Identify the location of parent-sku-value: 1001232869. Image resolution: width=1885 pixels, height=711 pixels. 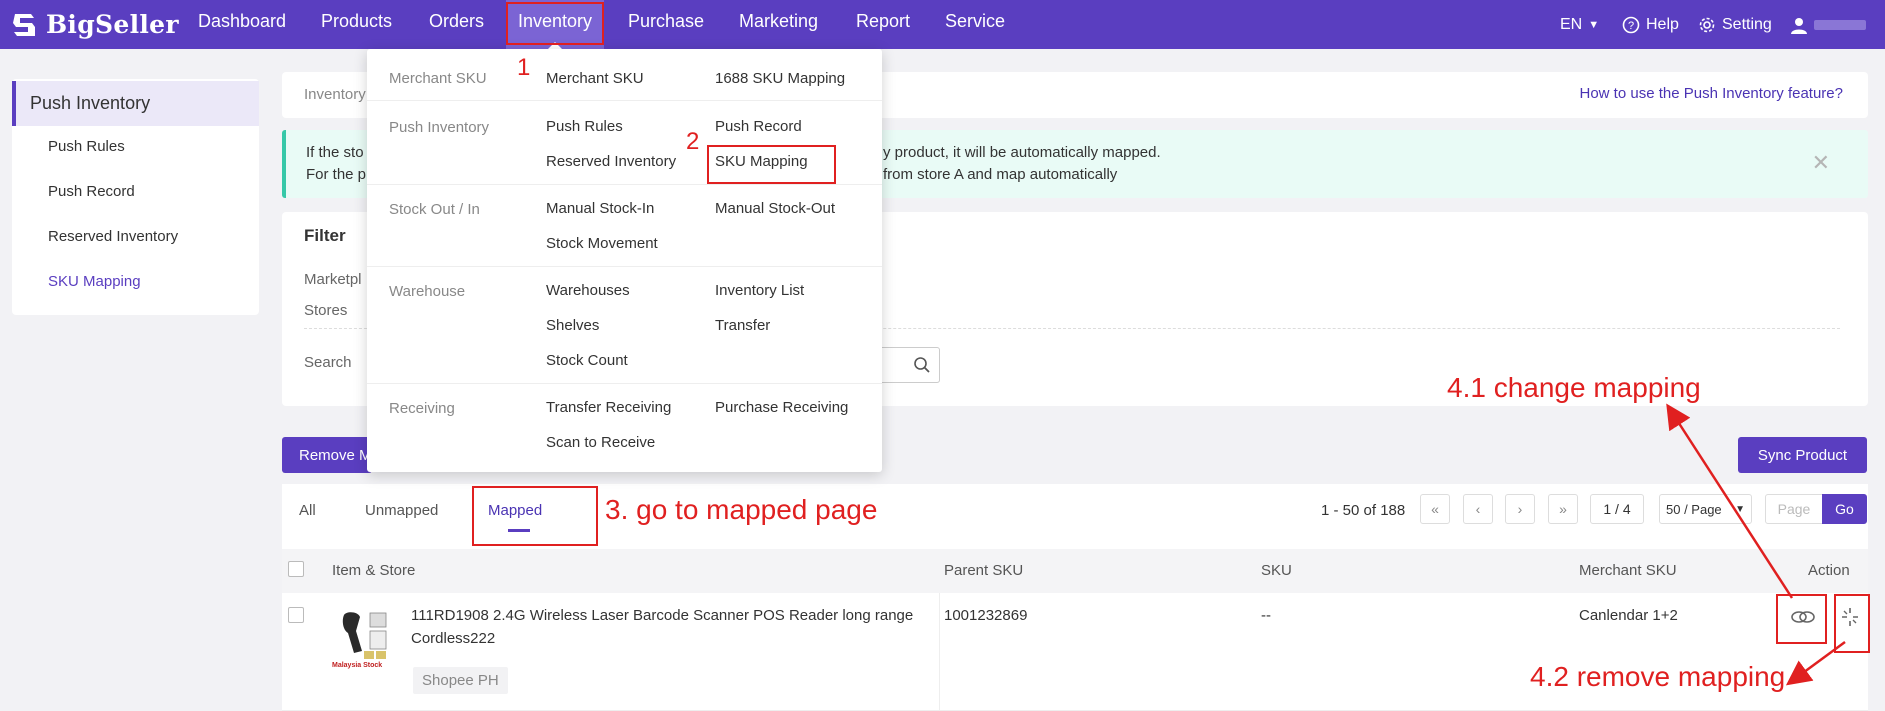
(986, 615).